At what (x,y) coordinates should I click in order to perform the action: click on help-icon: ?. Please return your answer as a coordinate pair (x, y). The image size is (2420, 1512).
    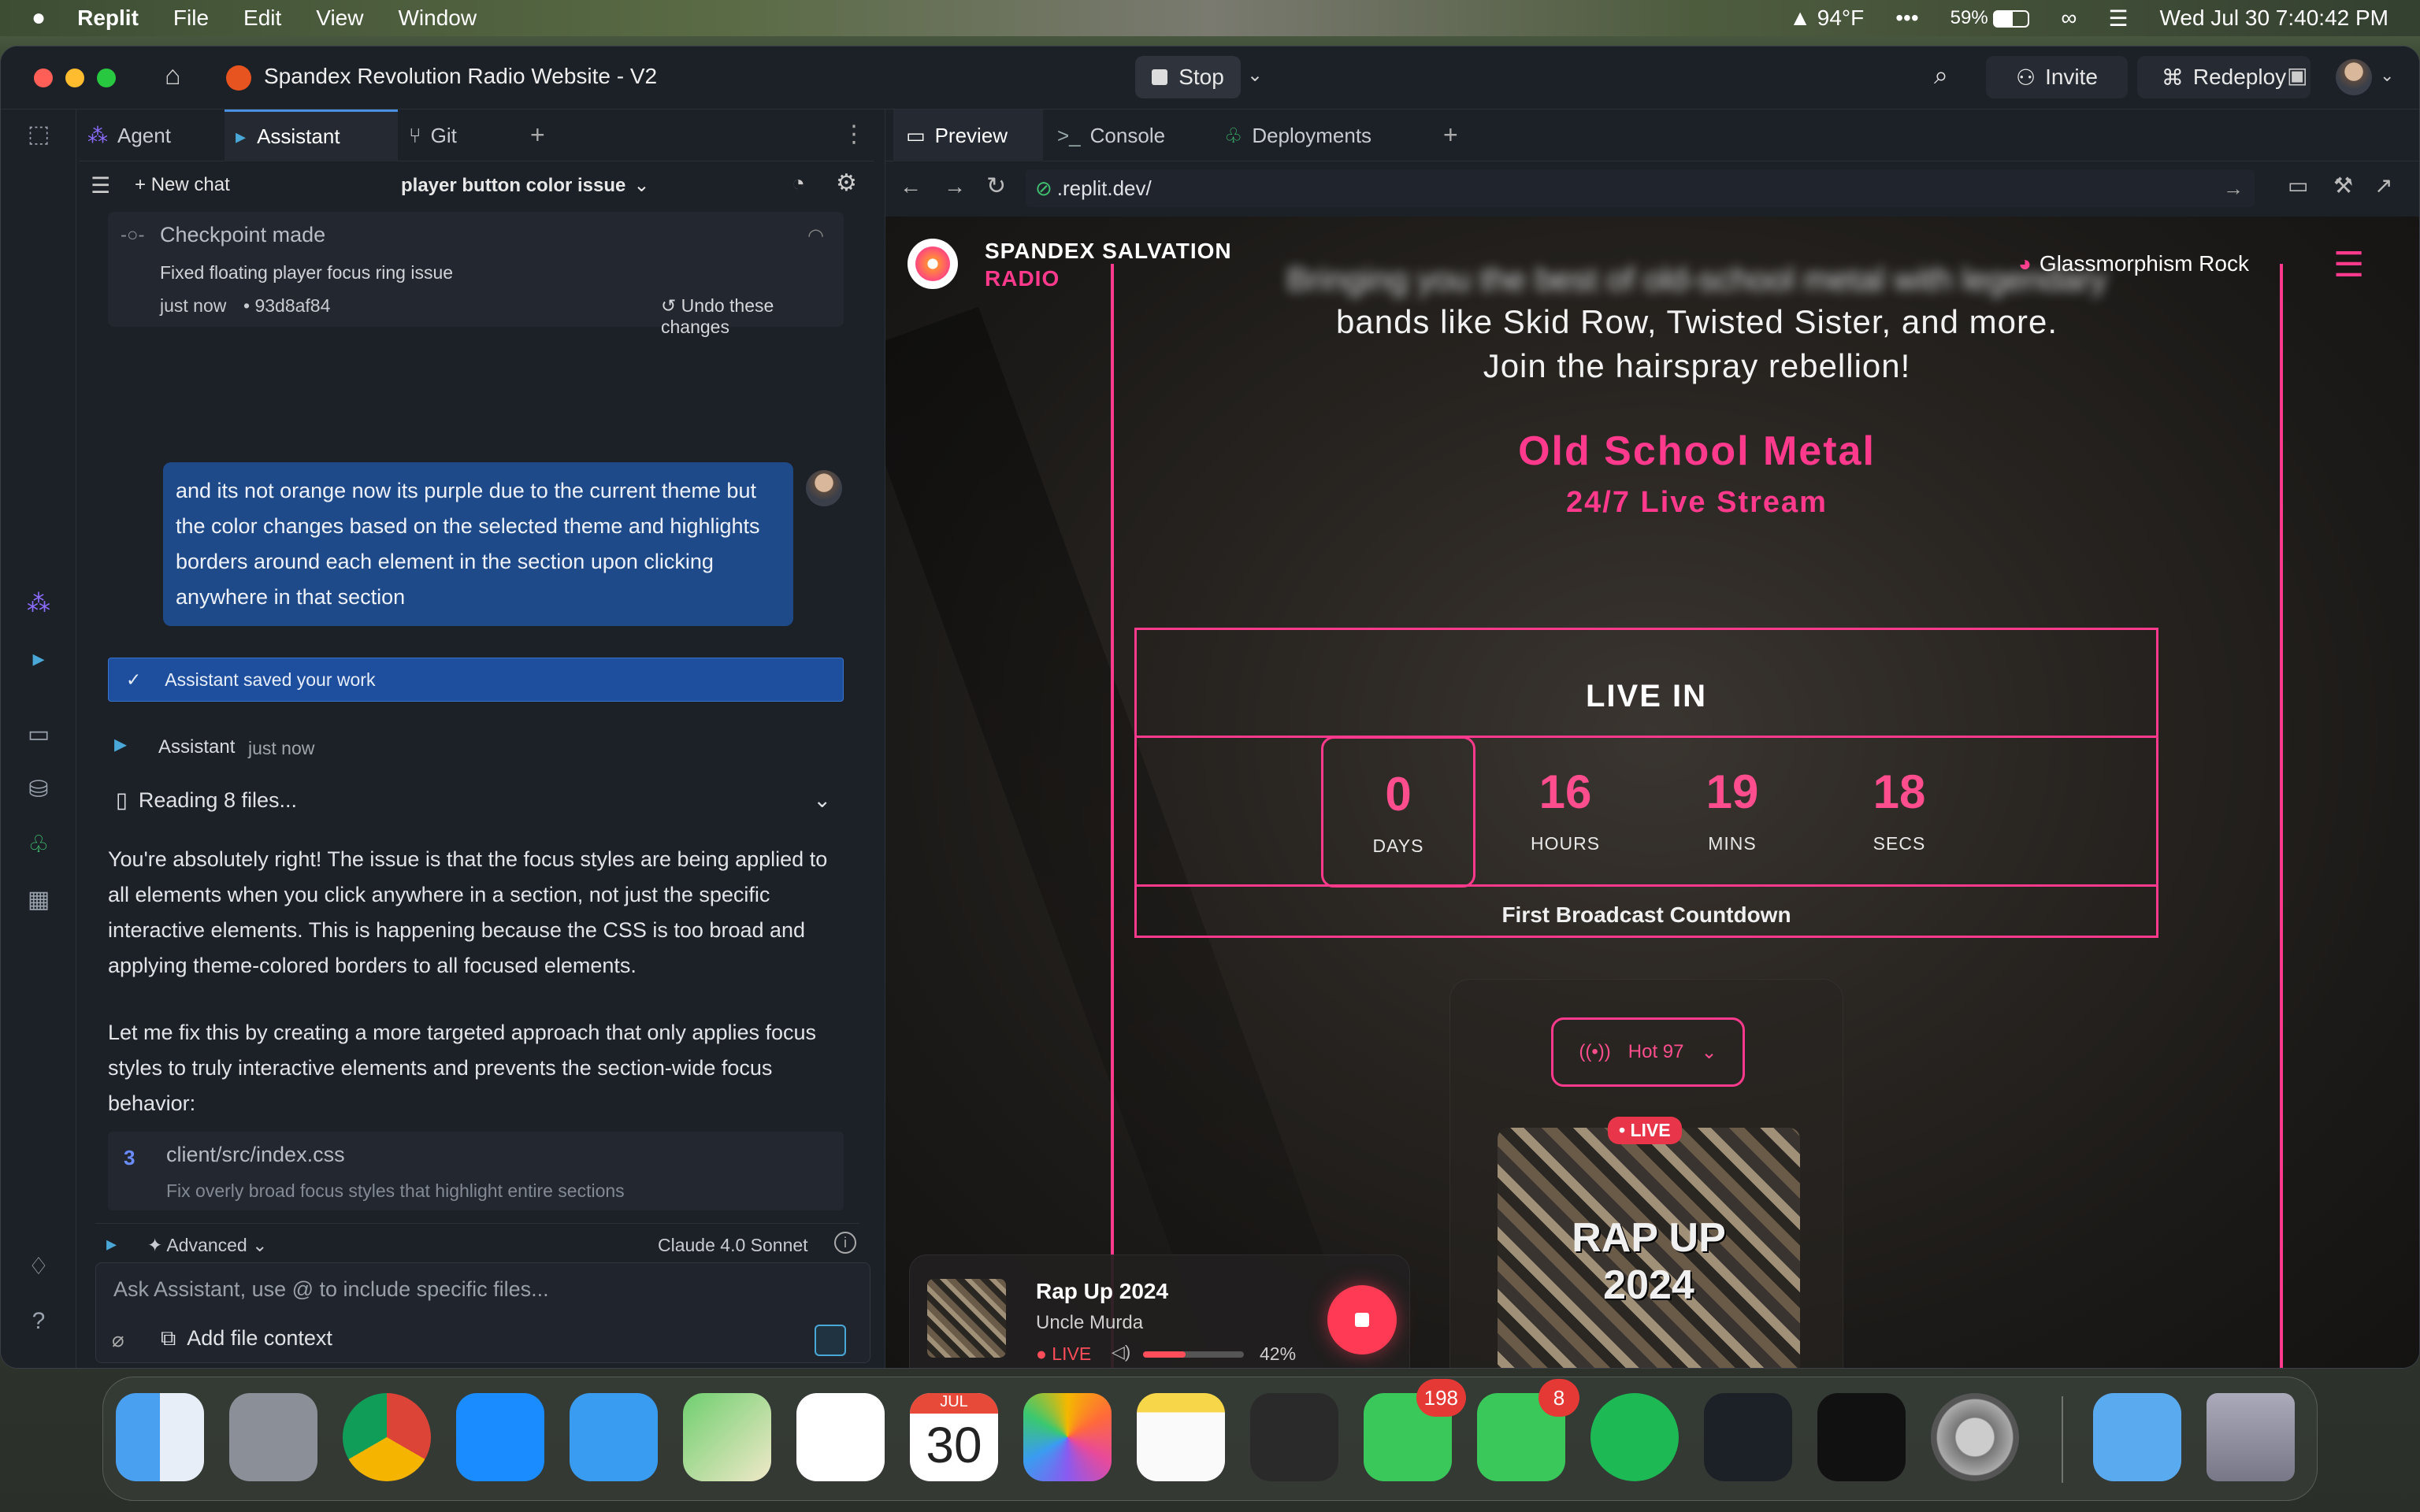
    Looking at the image, I should click on (38, 1324).